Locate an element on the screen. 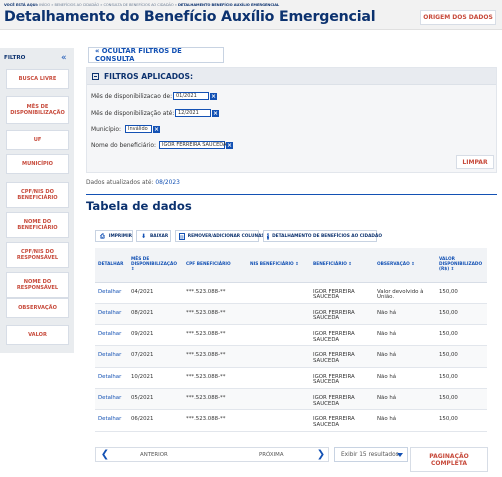 This screenshot has width=502, height=477. filter-name-chip: IGOR FERREIRA SAUCEDA is located at coordinates (192, 145).